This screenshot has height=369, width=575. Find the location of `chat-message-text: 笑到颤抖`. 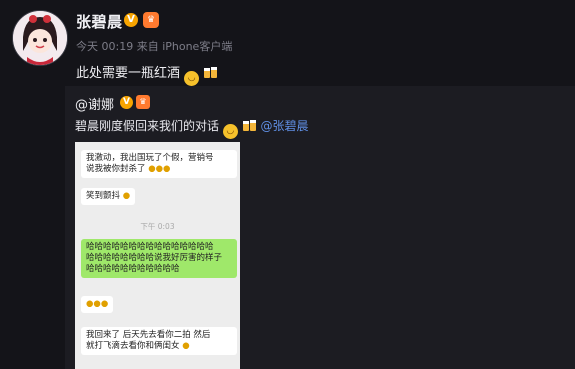

chat-message-text: 笑到颤抖 is located at coordinates (103, 196).